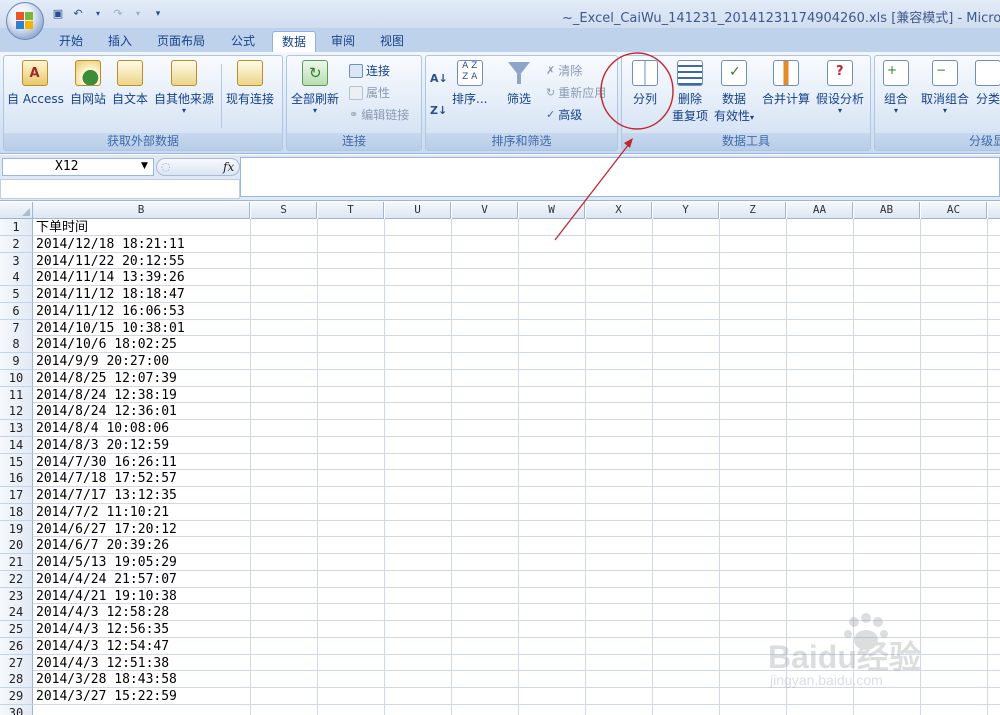 This screenshot has height=715, width=1000. What do you see at coordinates (16, 696) in the screenshot?
I see `row-header: 29` at bounding box center [16, 696].